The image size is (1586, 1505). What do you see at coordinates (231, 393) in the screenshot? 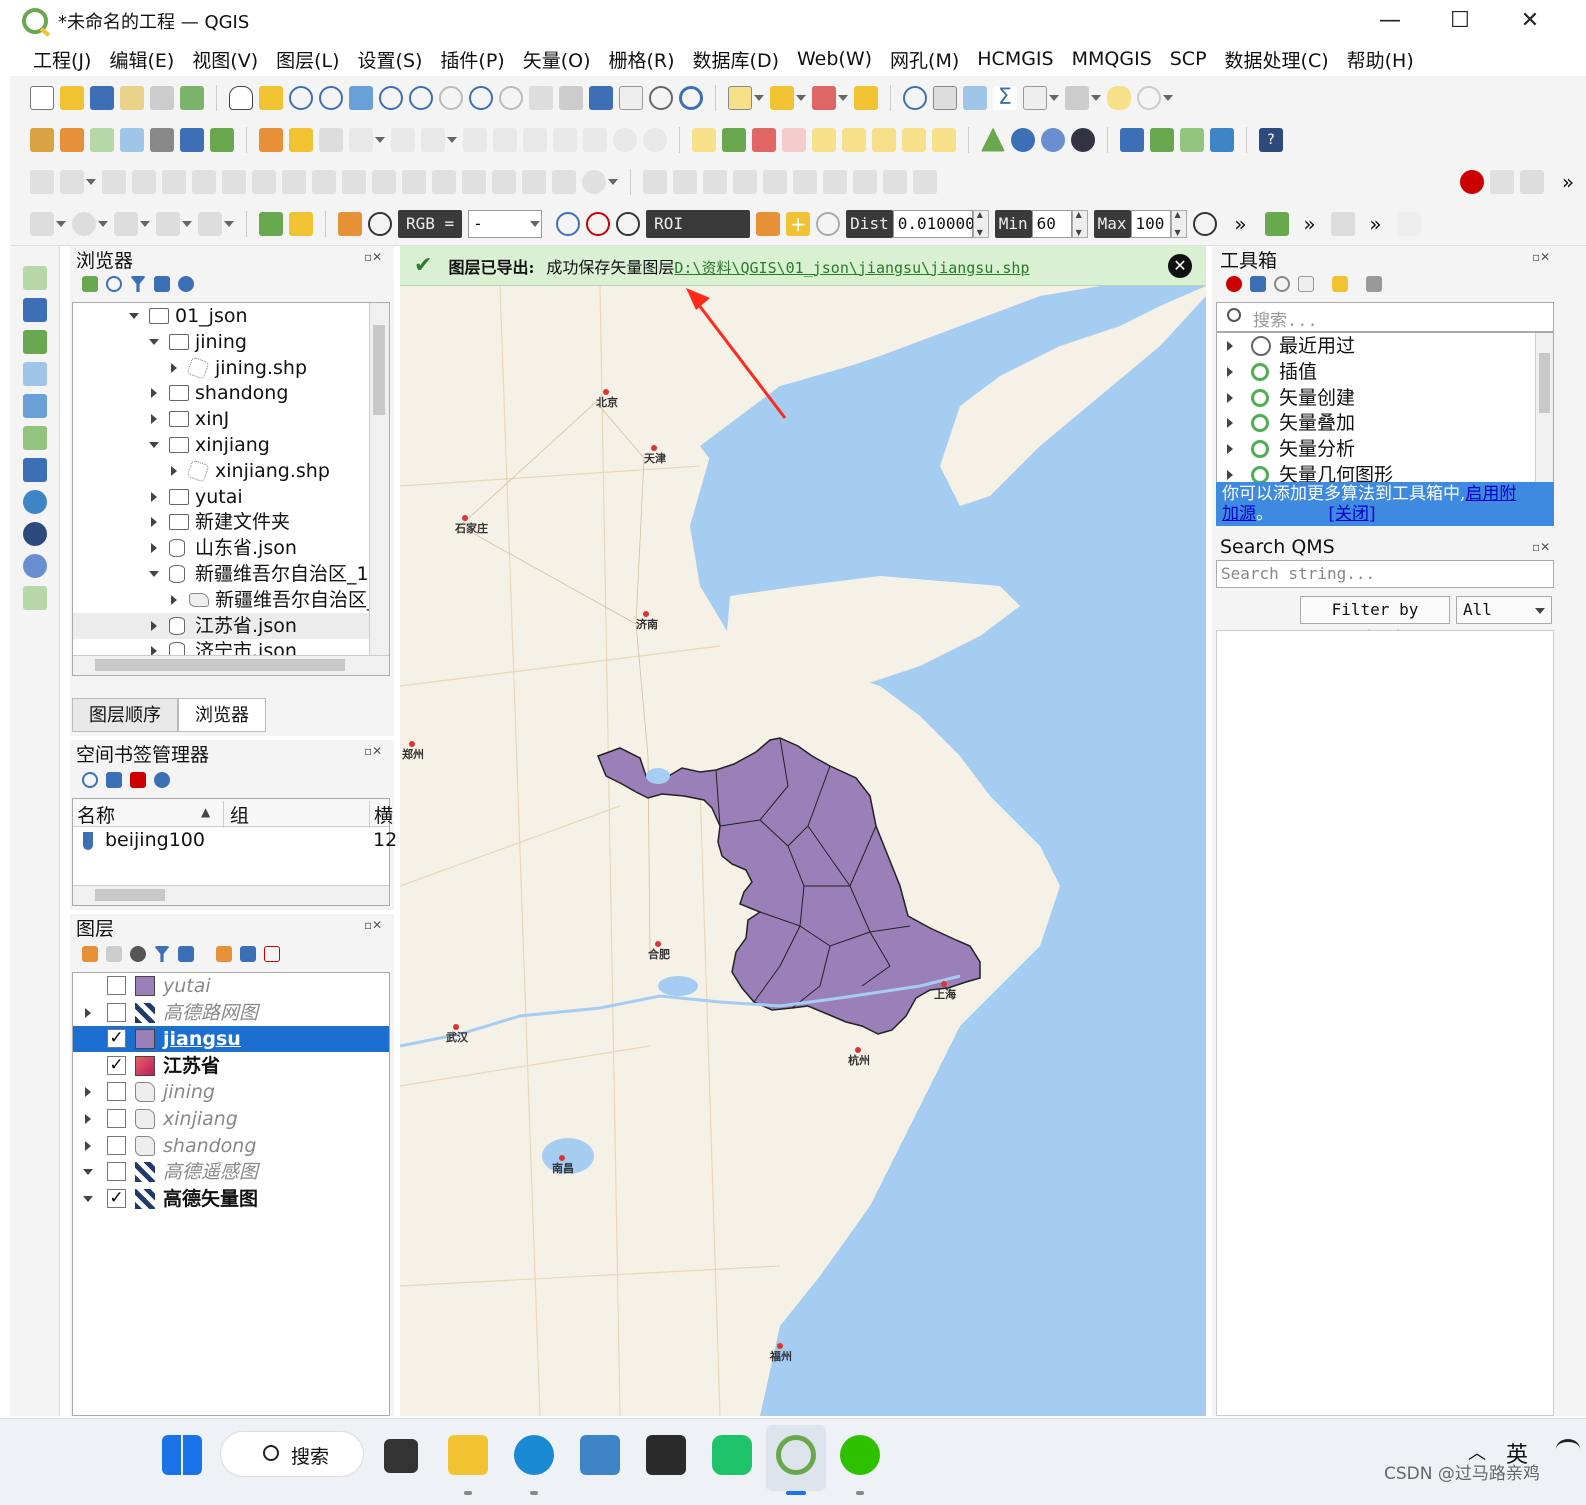
I see `browser-item: shandong` at bounding box center [231, 393].